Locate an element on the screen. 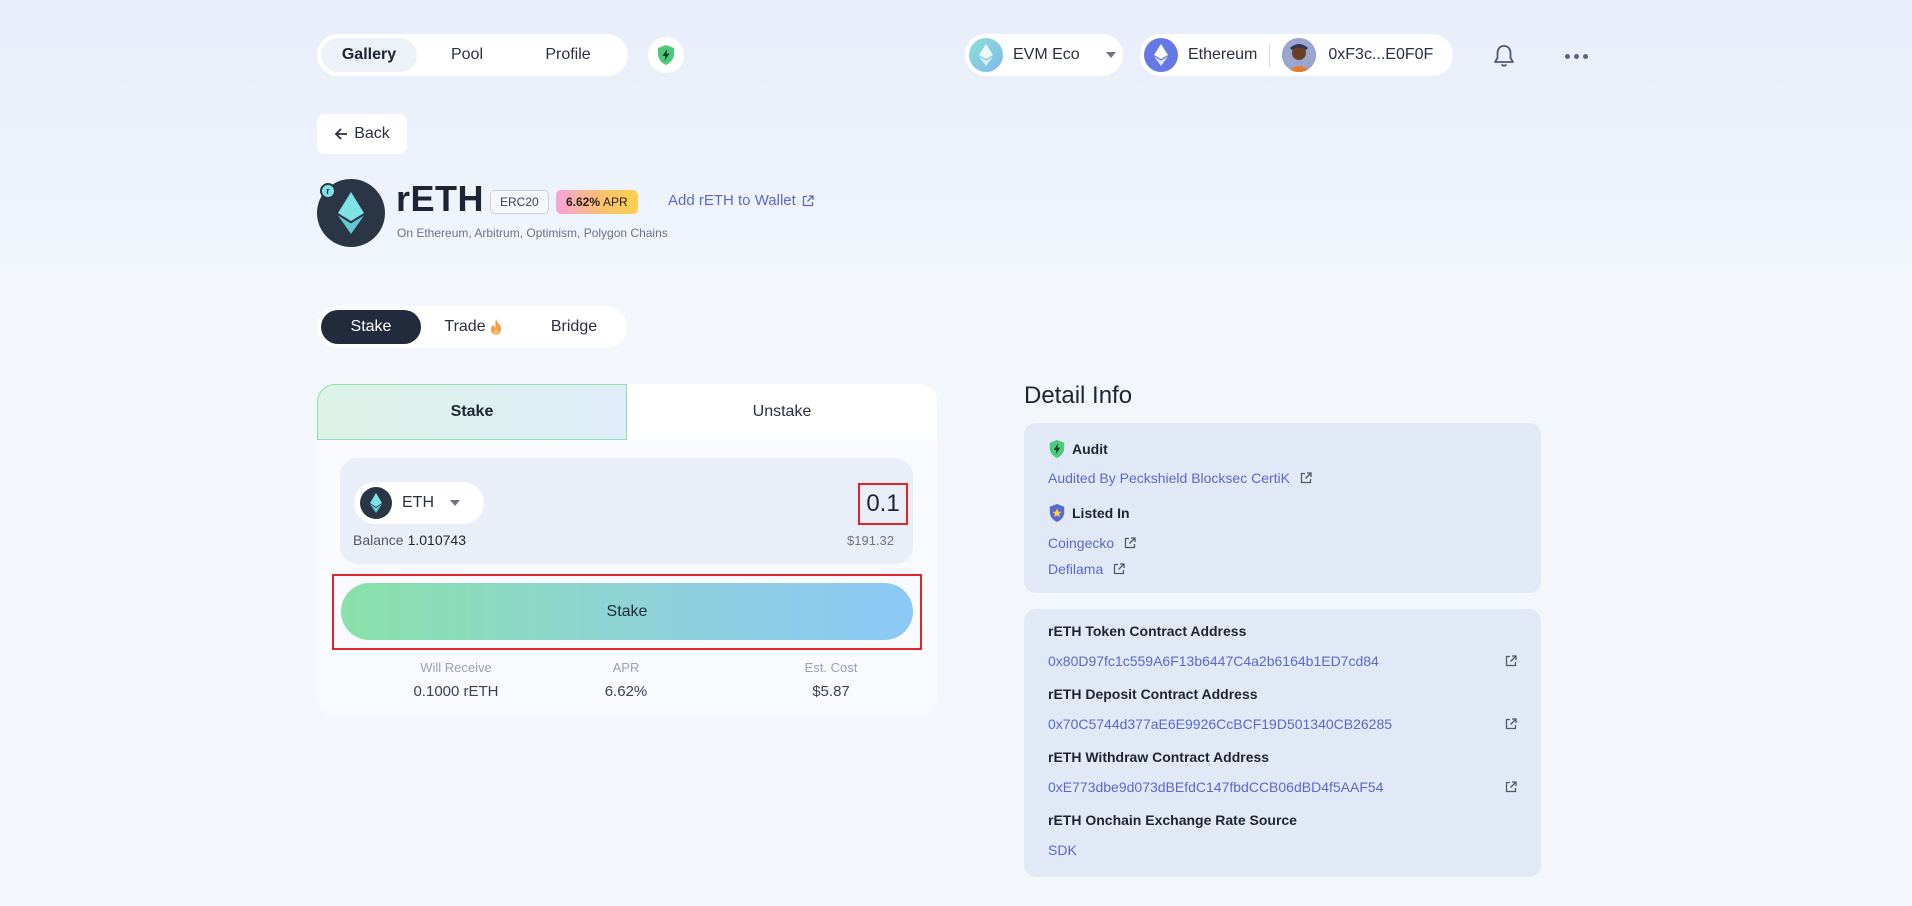  token-standard-badge: ERC20 is located at coordinates (519, 202).